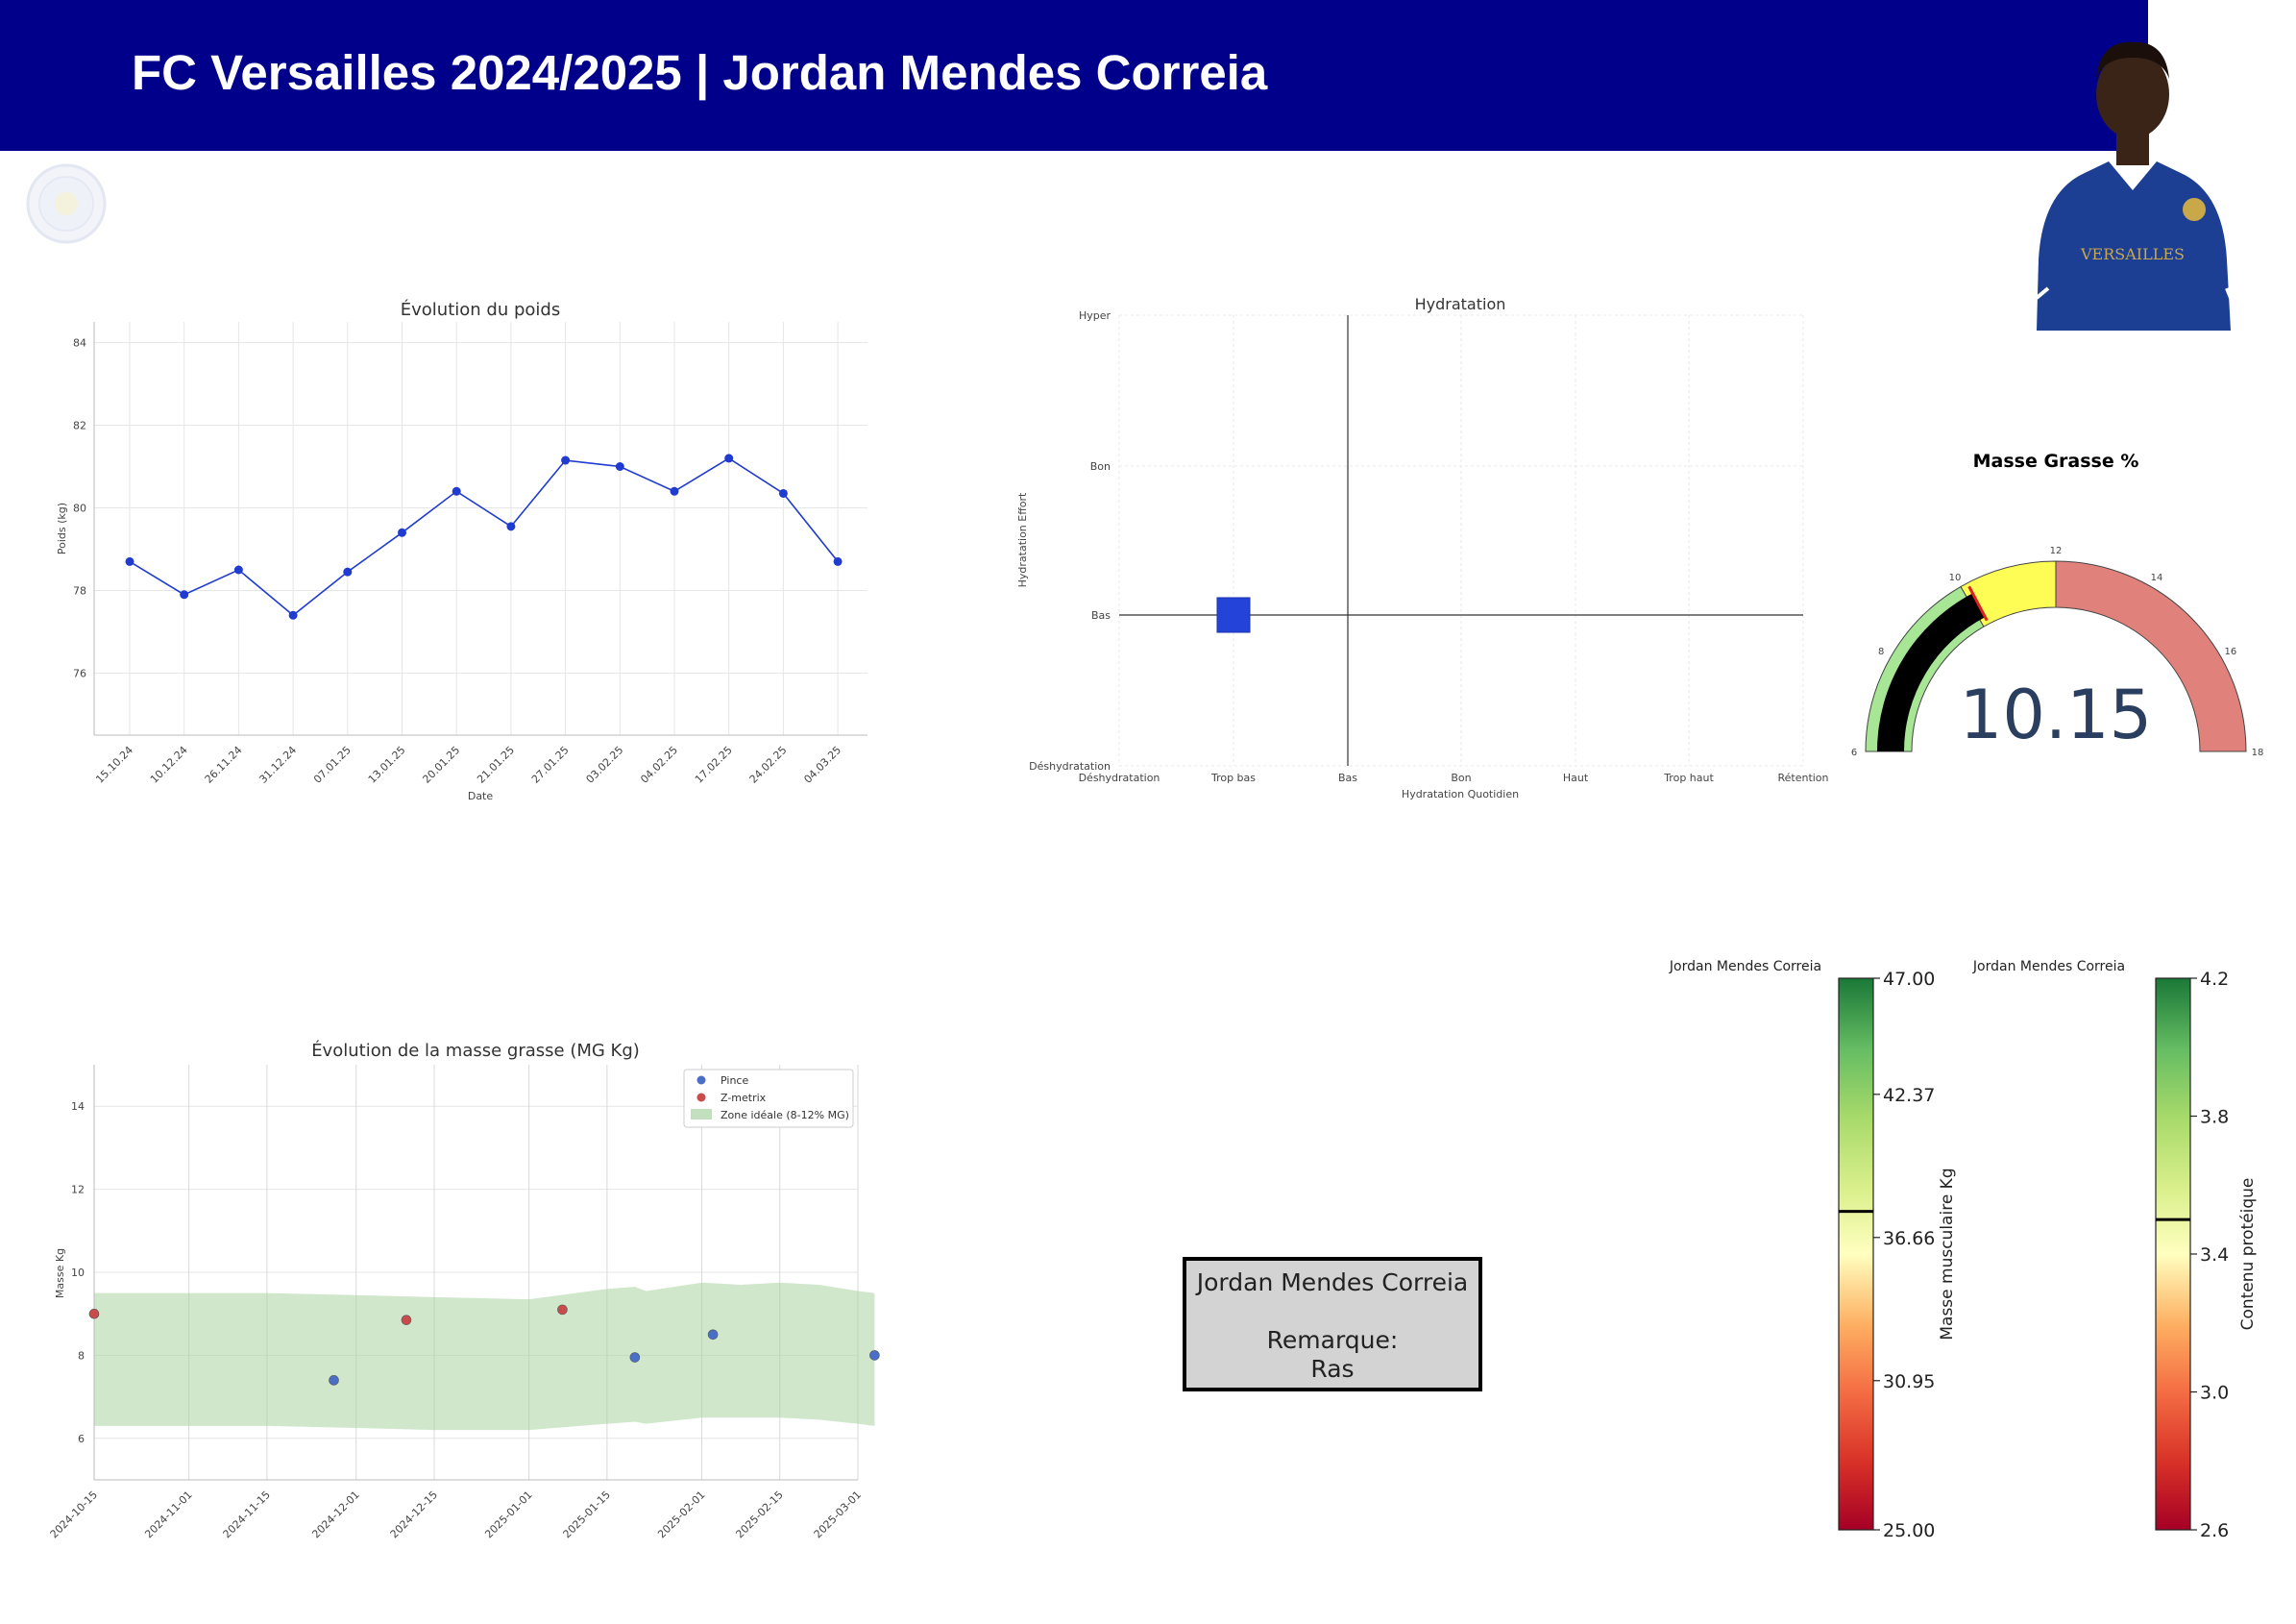  What do you see at coordinates (1070, 766) in the screenshot?
I see `hydration-ytick: Déshydratation` at bounding box center [1070, 766].